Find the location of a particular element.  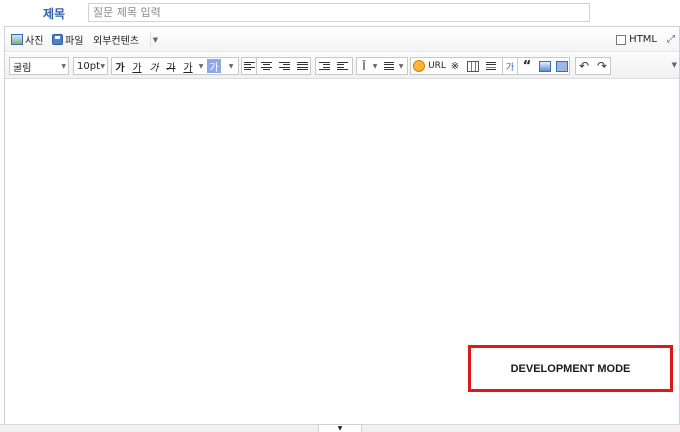

development-mode-badge: DEVELOPMENT MODE is located at coordinates (570, 368).